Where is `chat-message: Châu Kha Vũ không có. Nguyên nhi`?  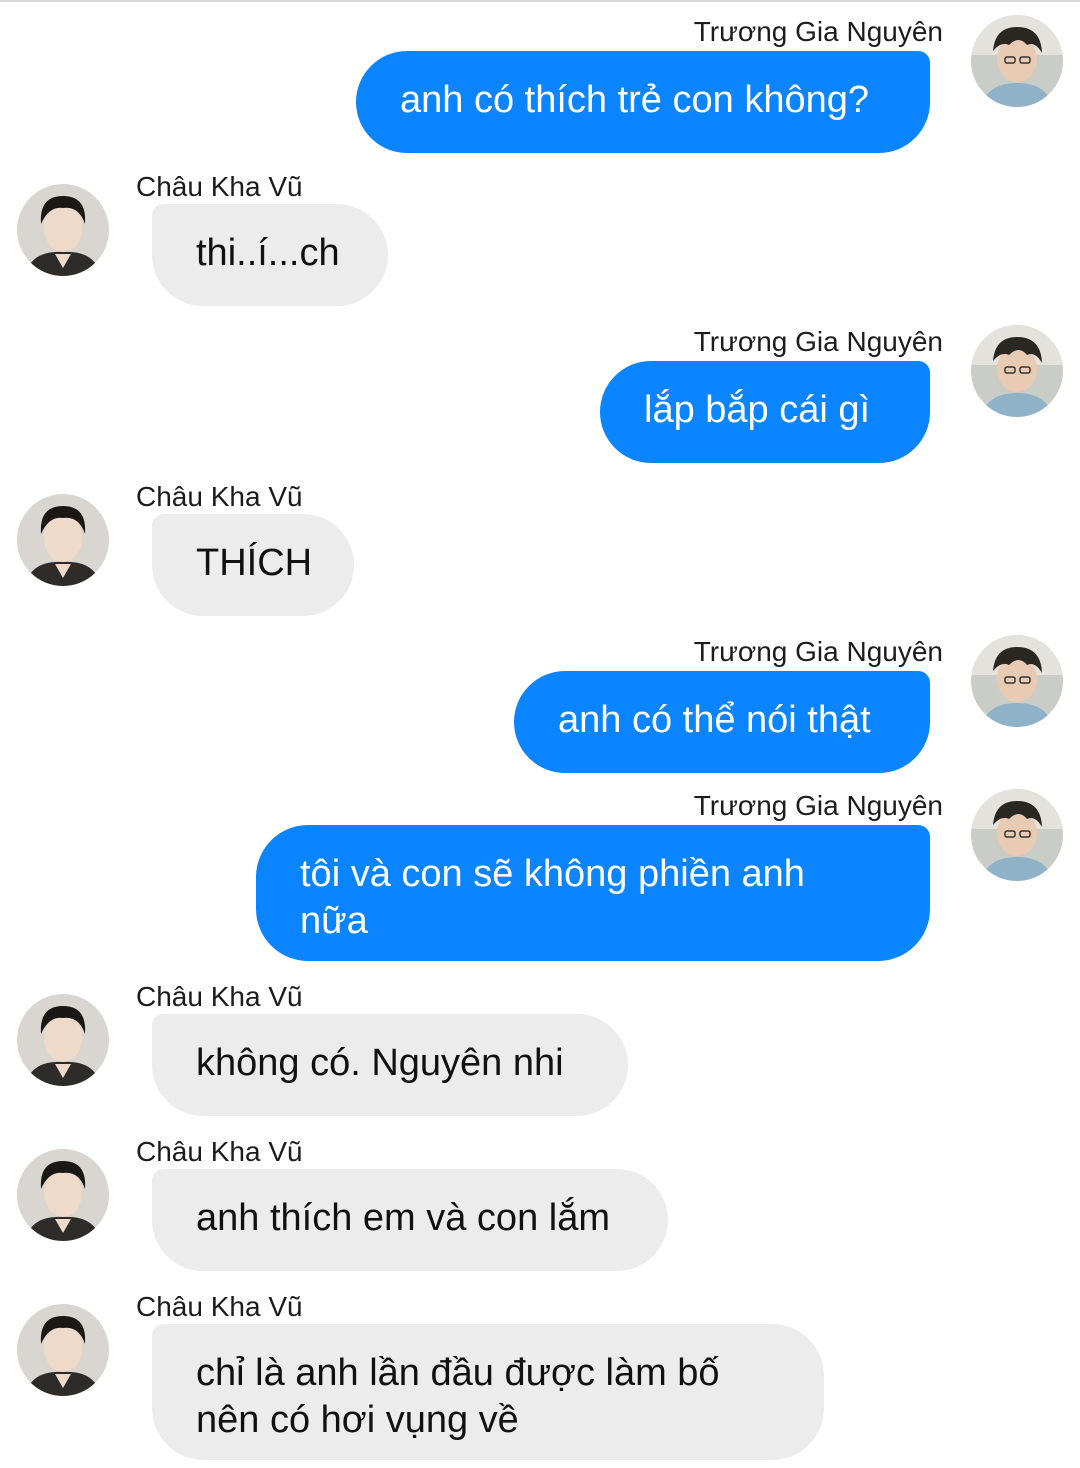 chat-message: Châu Kha Vũ không có. Nguyên nhi is located at coordinates (540, 1050).